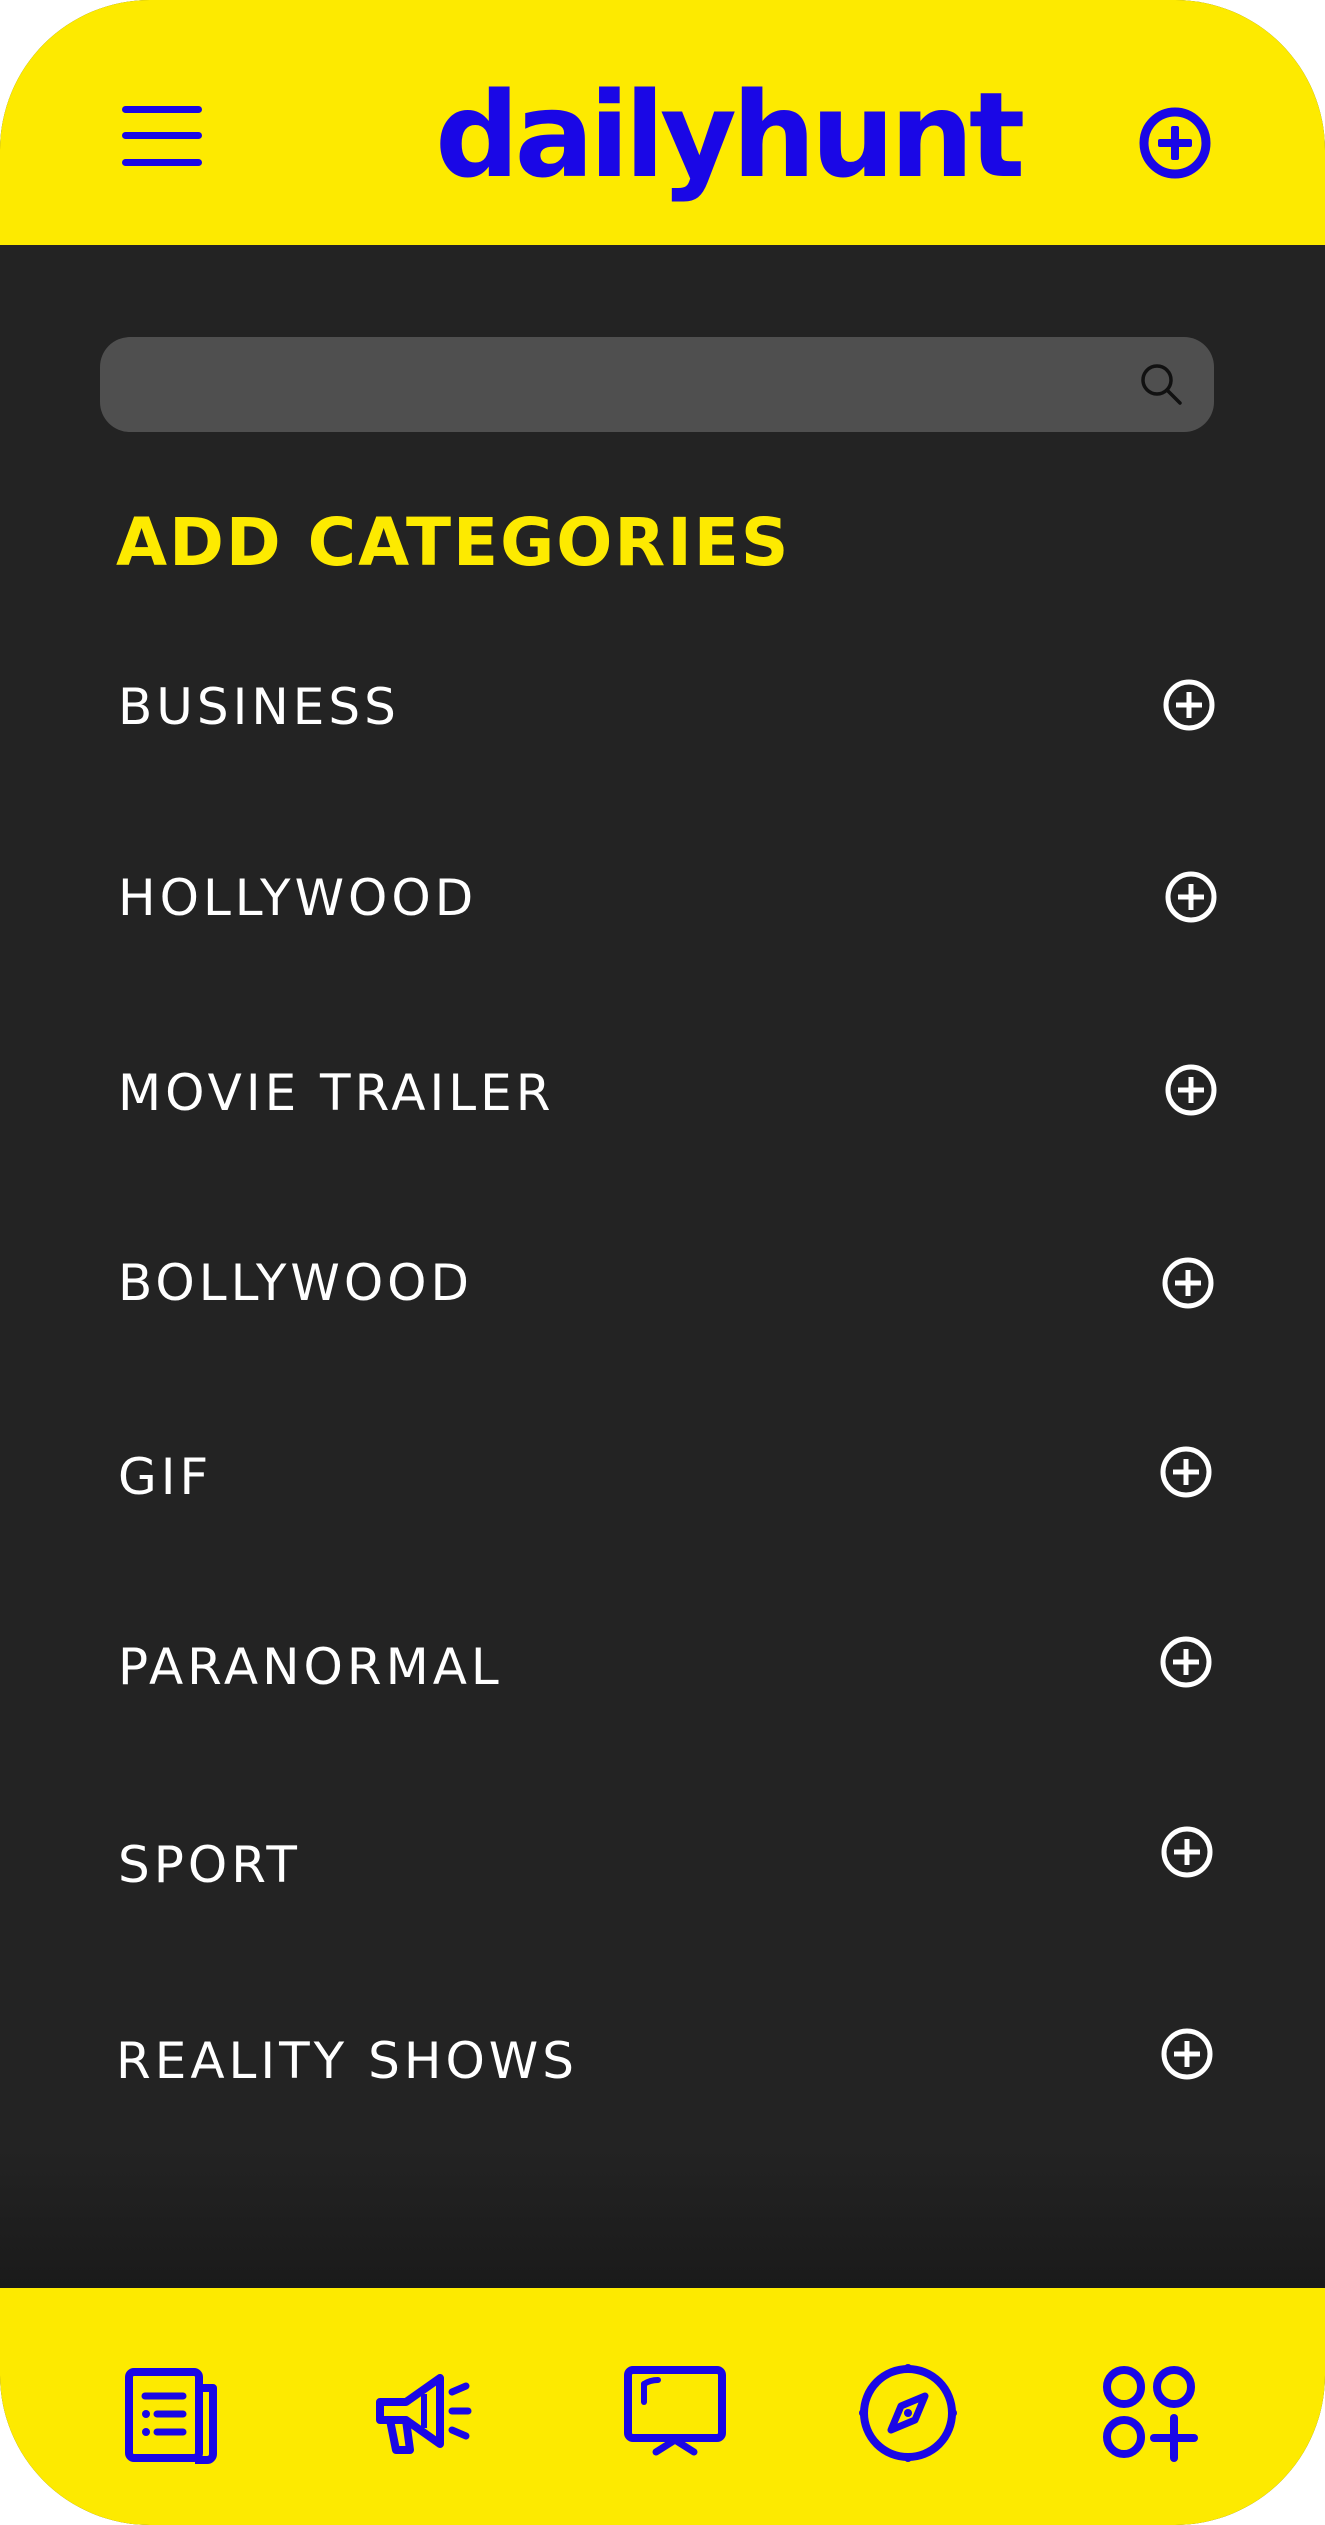 The image size is (1325, 2525). I want to click on logo-text: dailyhunt, so click(730, 135).